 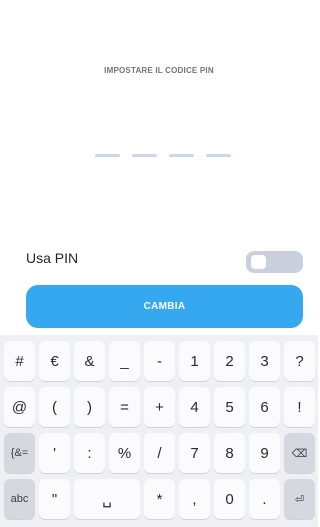 I want to click on key: _, so click(x=124, y=361).